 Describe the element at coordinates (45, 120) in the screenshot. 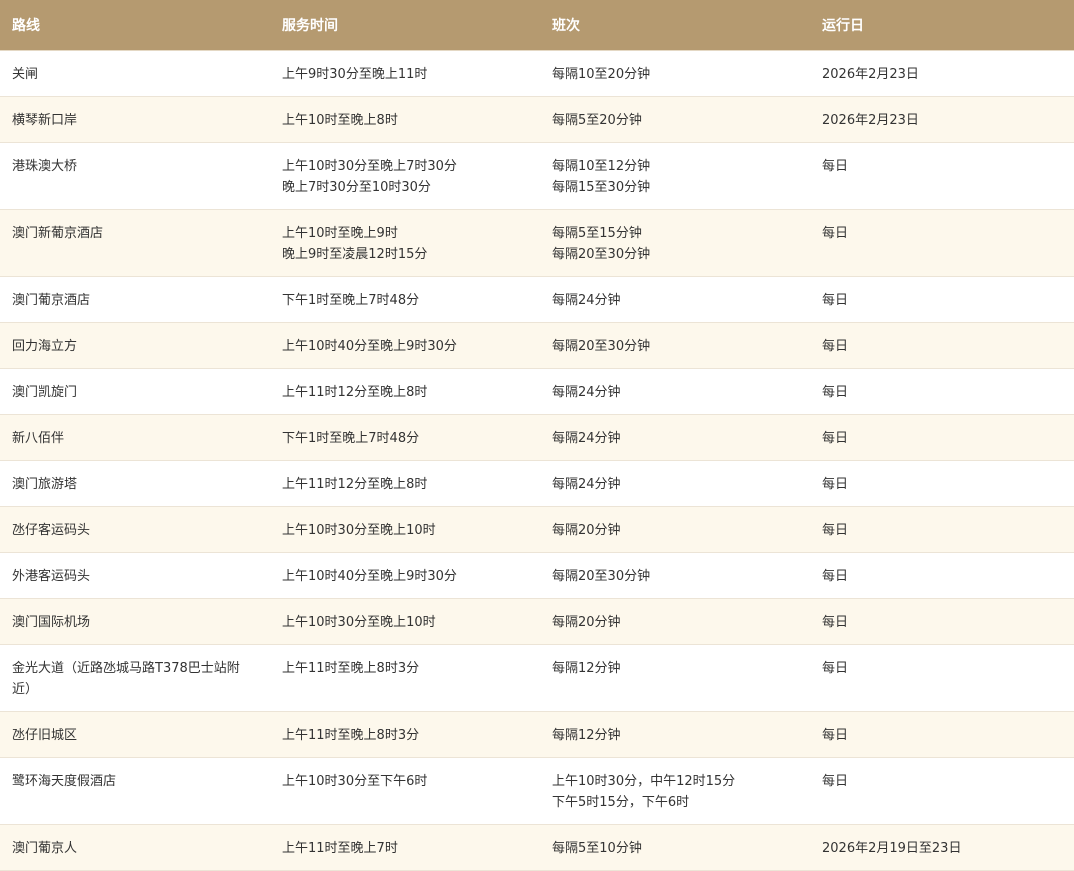

I see `route-name: 横琴新口岸` at that location.